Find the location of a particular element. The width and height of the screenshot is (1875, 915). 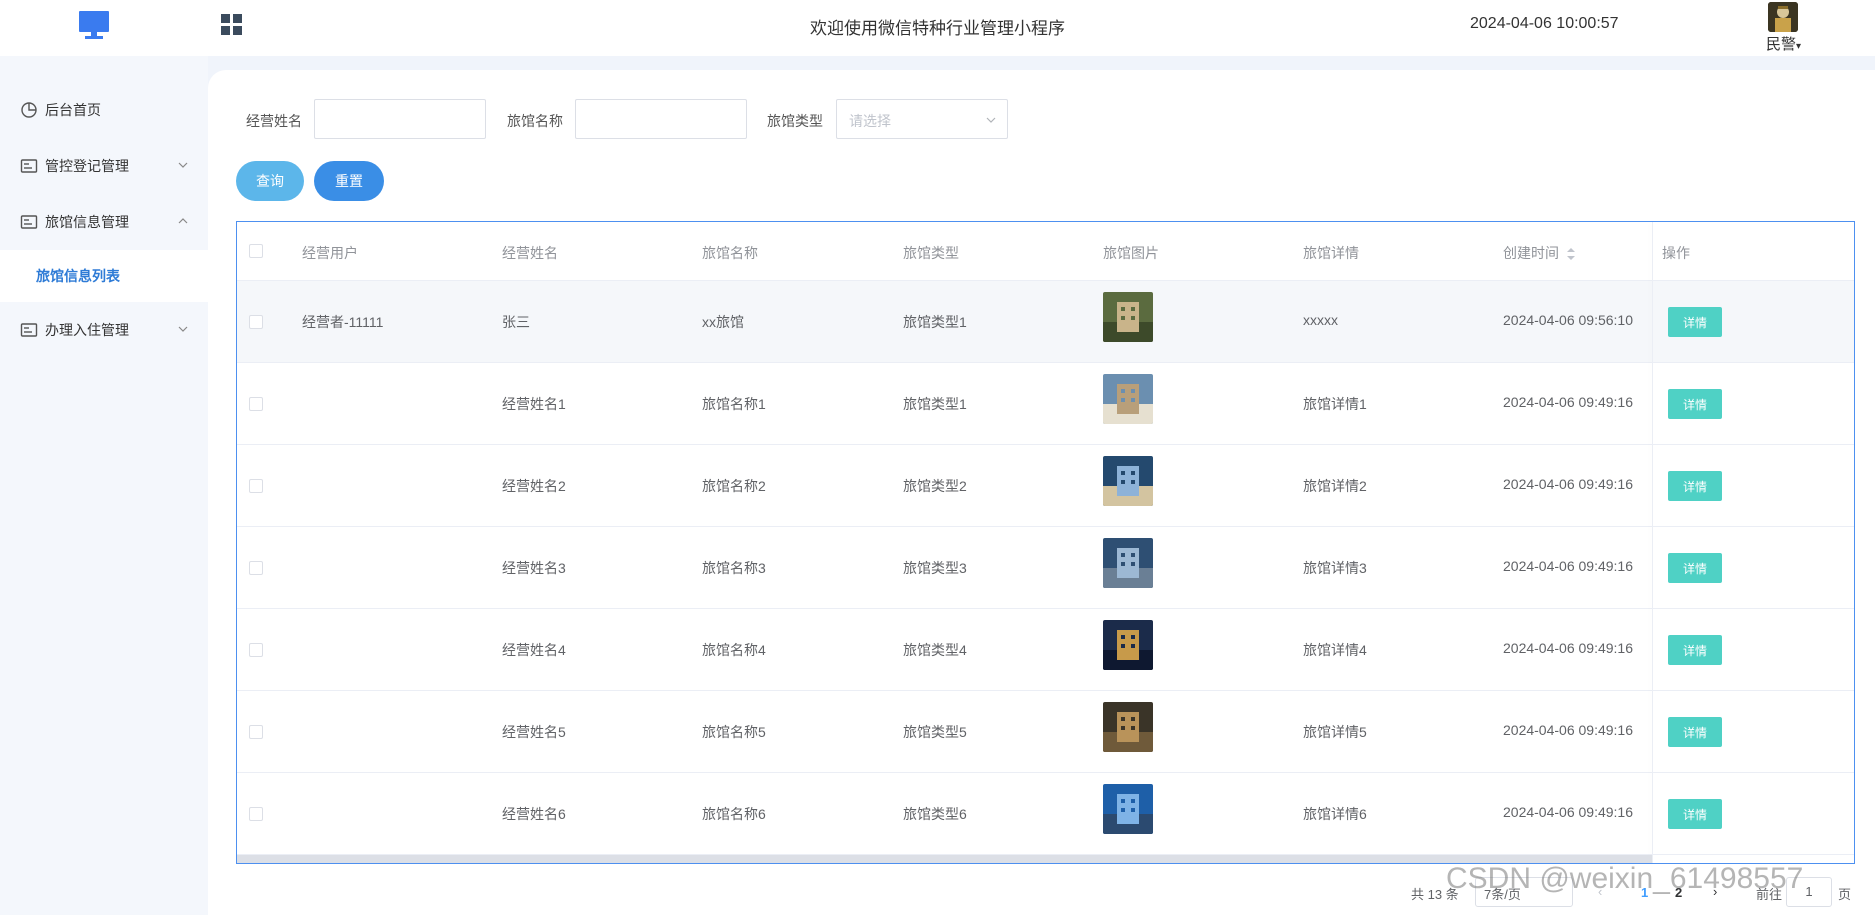

hotel-name-input is located at coordinates (661, 119).